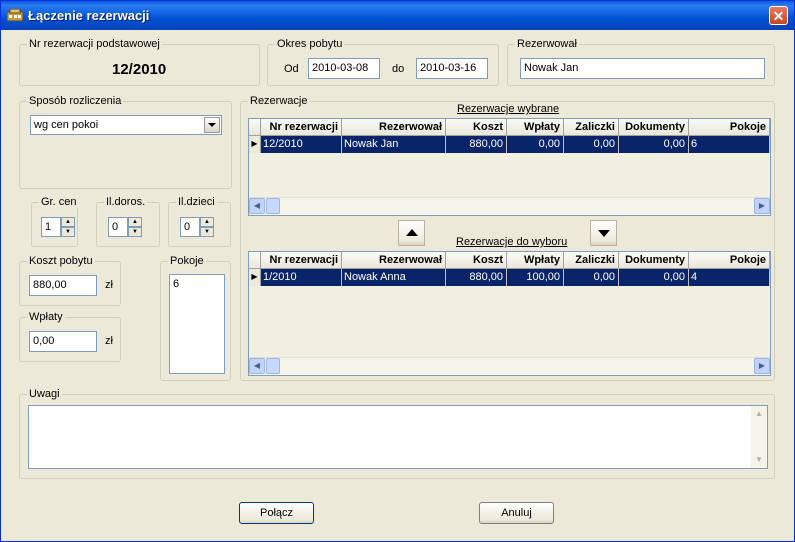 This screenshot has height=542, width=795. I want to click on pokoje-list-item: 6, so click(176, 284).